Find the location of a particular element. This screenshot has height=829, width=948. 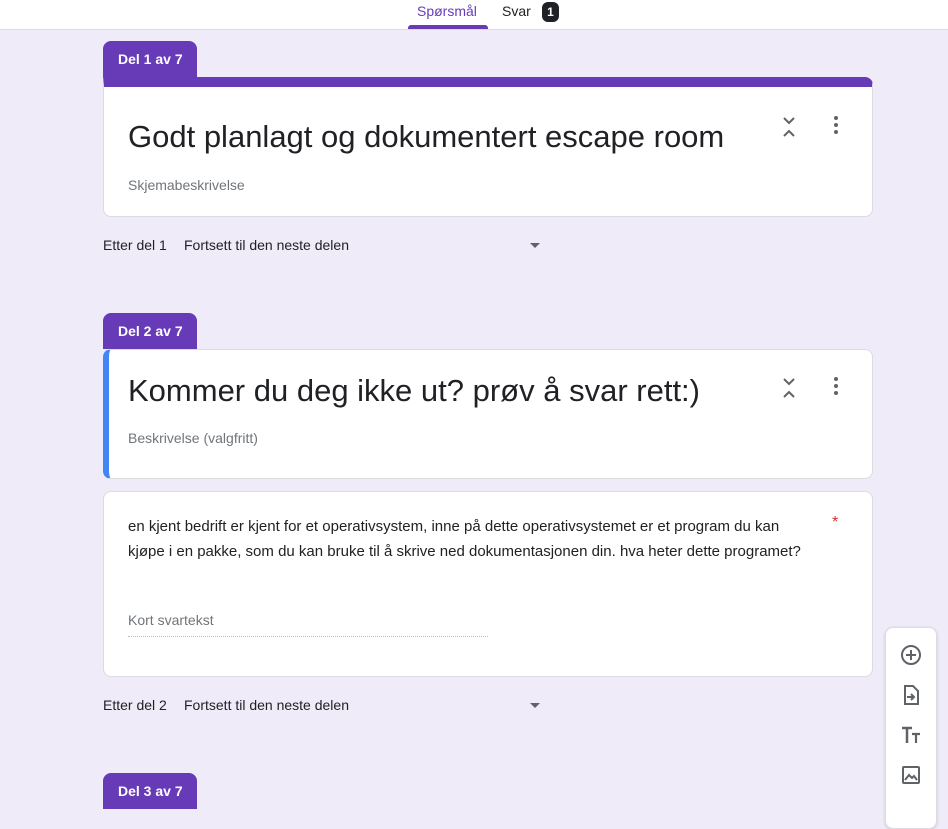

section-title-1: Godt planlagt og dokumentert escape room is located at coordinates (426, 137).